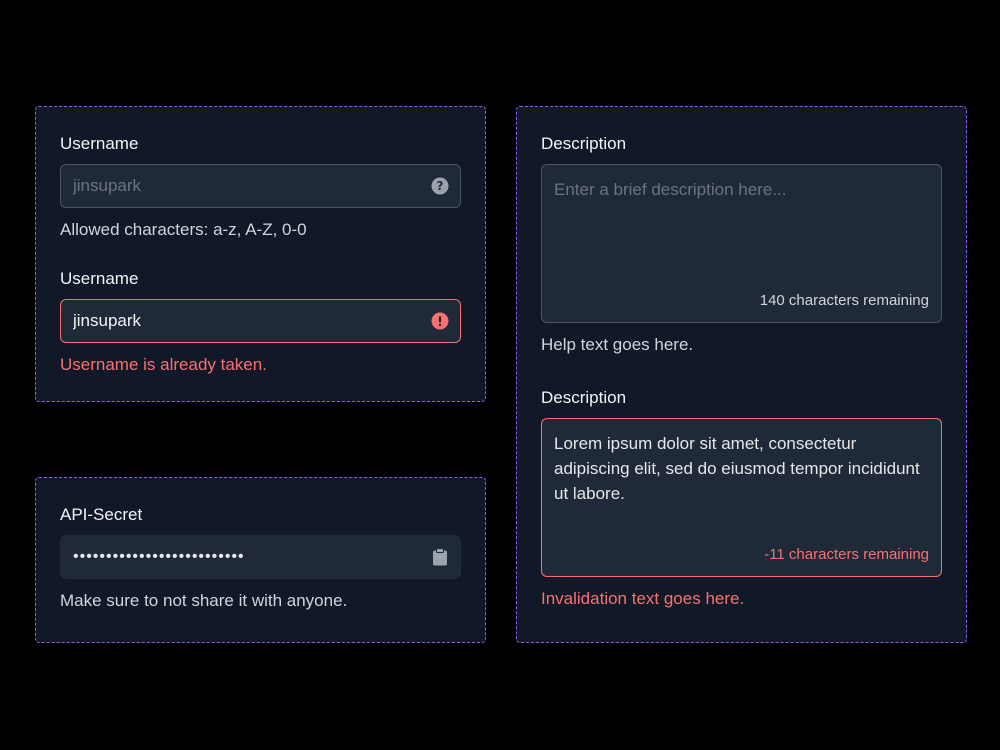  What do you see at coordinates (107, 320) in the screenshot?
I see `username-value: jinsupark` at bounding box center [107, 320].